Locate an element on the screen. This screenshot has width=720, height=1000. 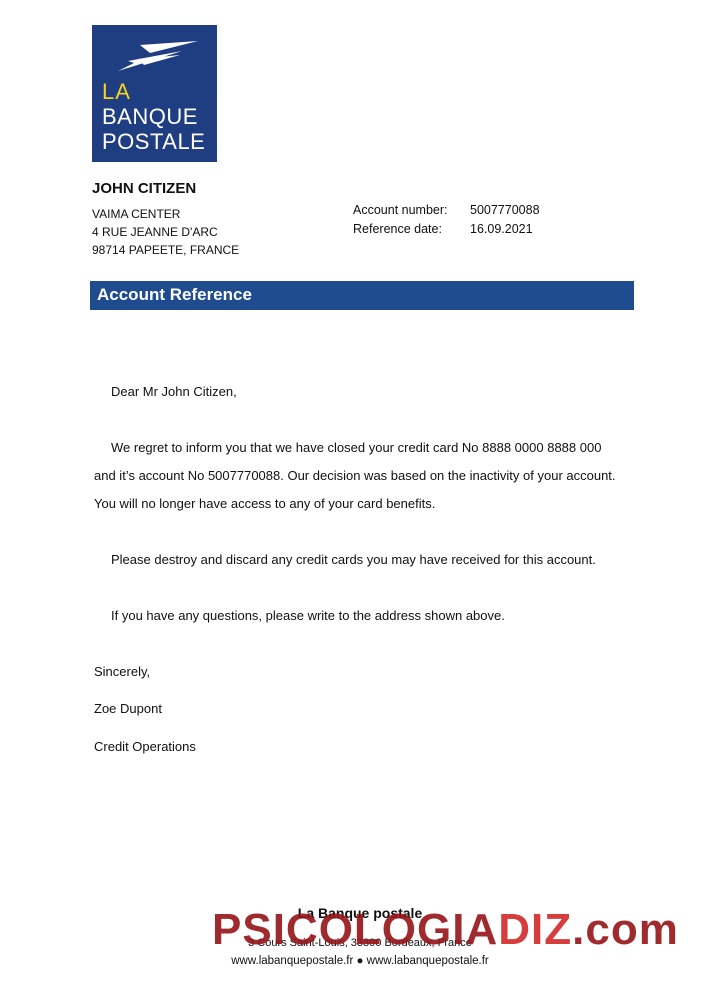
logo-line-postale: POSTALE is located at coordinates (154, 141).